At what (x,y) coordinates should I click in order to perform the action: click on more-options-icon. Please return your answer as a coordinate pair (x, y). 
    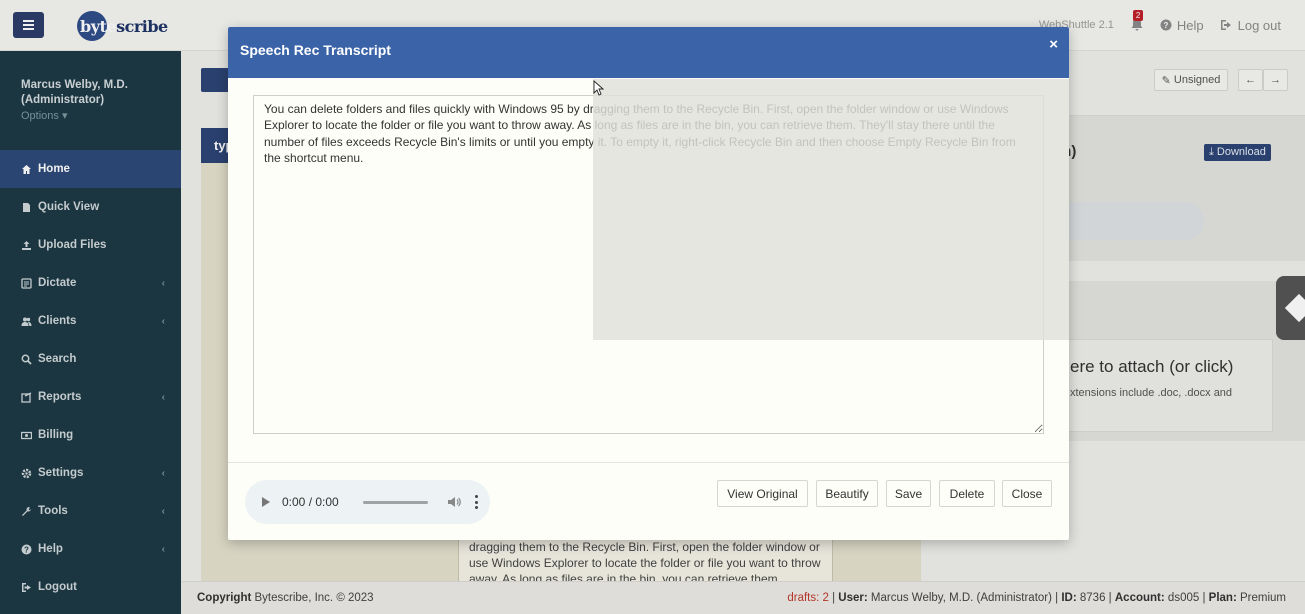
    Looking at the image, I should click on (477, 502).